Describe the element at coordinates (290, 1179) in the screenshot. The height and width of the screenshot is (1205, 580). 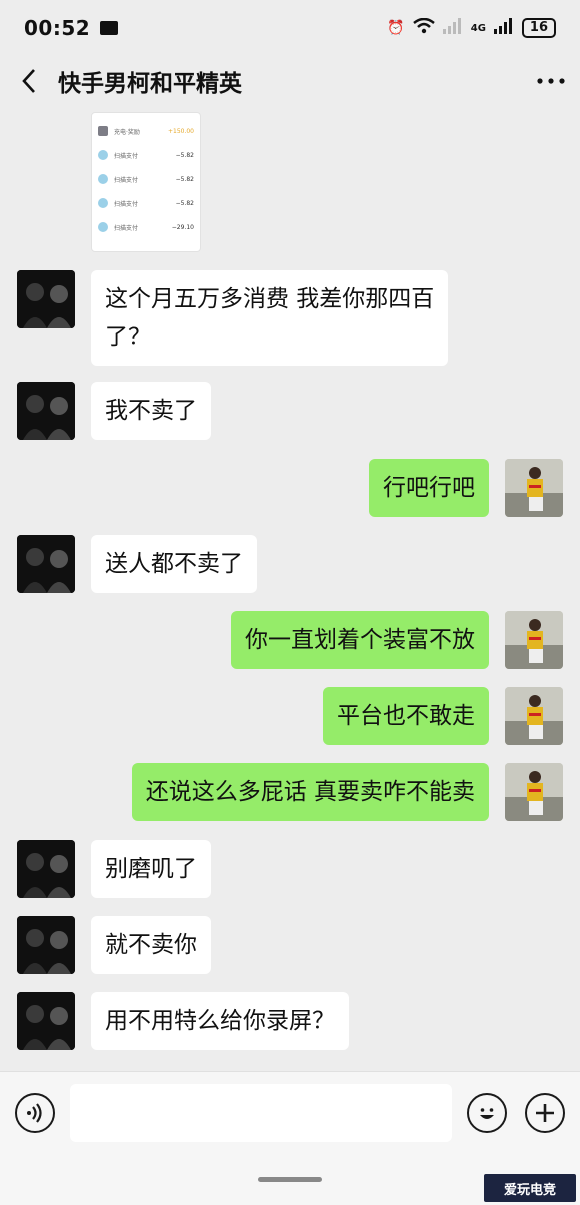
I see `home-indicator` at that location.